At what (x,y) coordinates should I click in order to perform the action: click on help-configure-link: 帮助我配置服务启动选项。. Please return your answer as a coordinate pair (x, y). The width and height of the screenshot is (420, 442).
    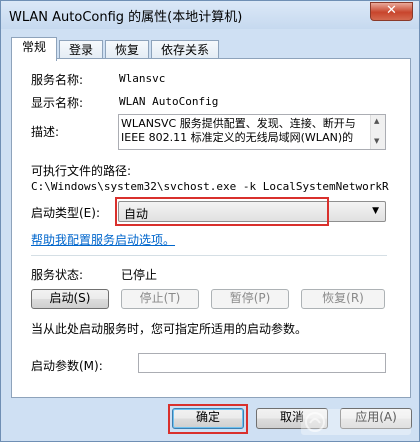
    Looking at the image, I should click on (103, 239).